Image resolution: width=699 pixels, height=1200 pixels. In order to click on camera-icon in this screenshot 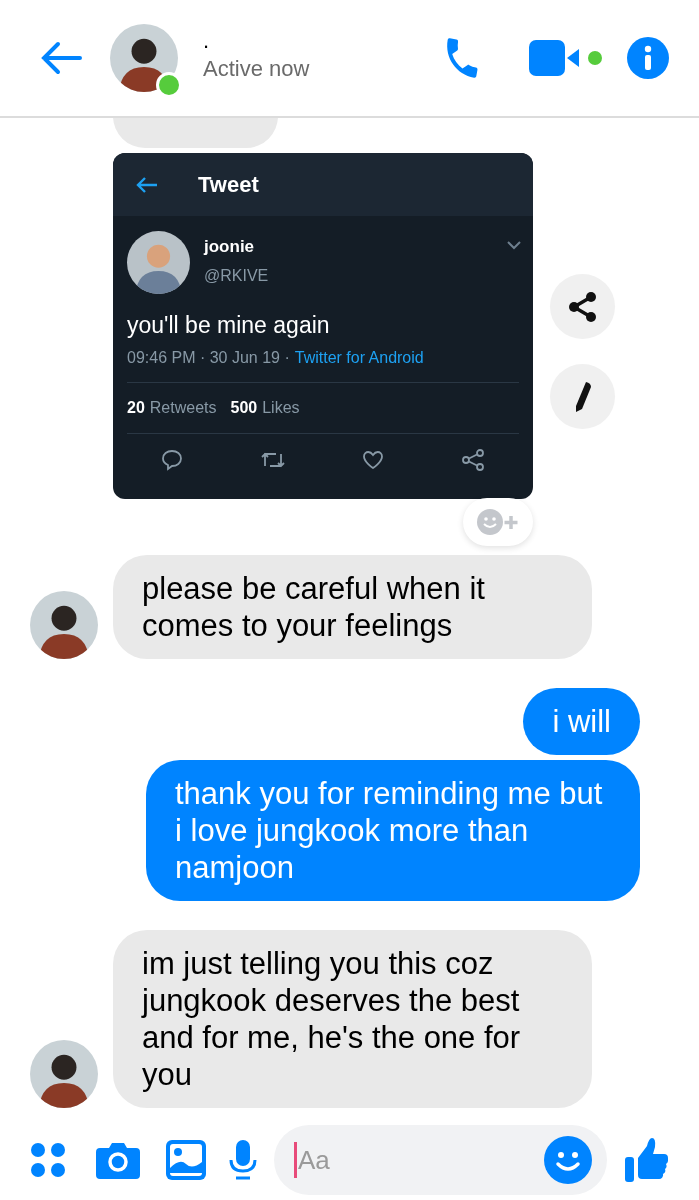, I will do `click(118, 1160)`.